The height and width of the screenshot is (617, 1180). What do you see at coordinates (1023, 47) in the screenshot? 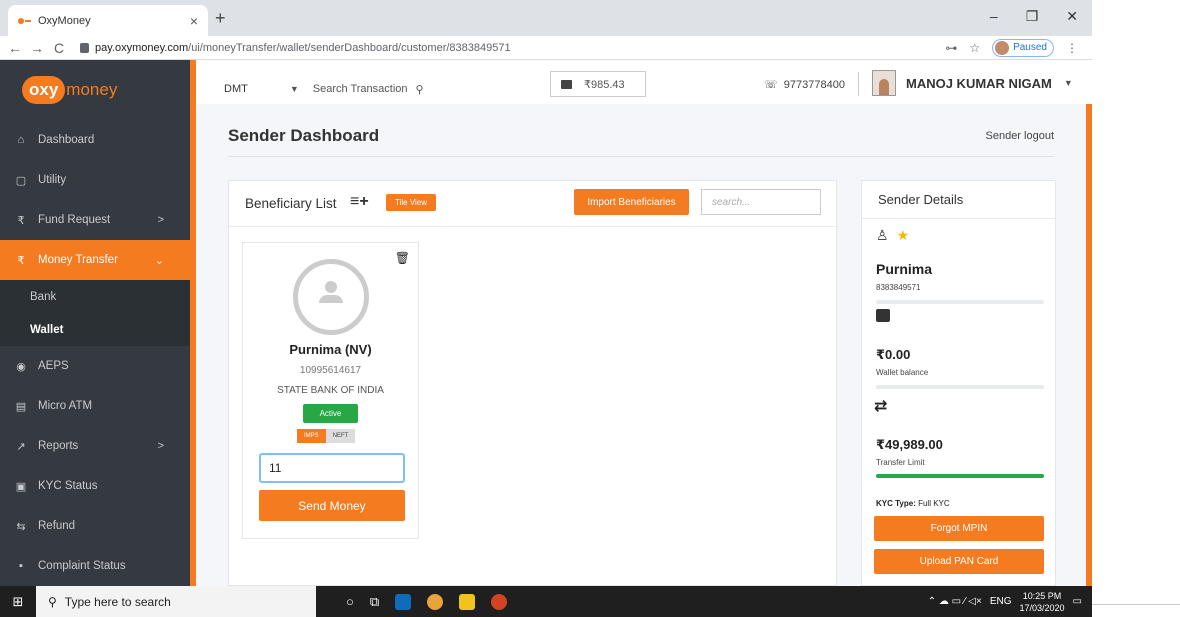
I see `profile-paused-button: Paused` at bounding box center [1023, 47].